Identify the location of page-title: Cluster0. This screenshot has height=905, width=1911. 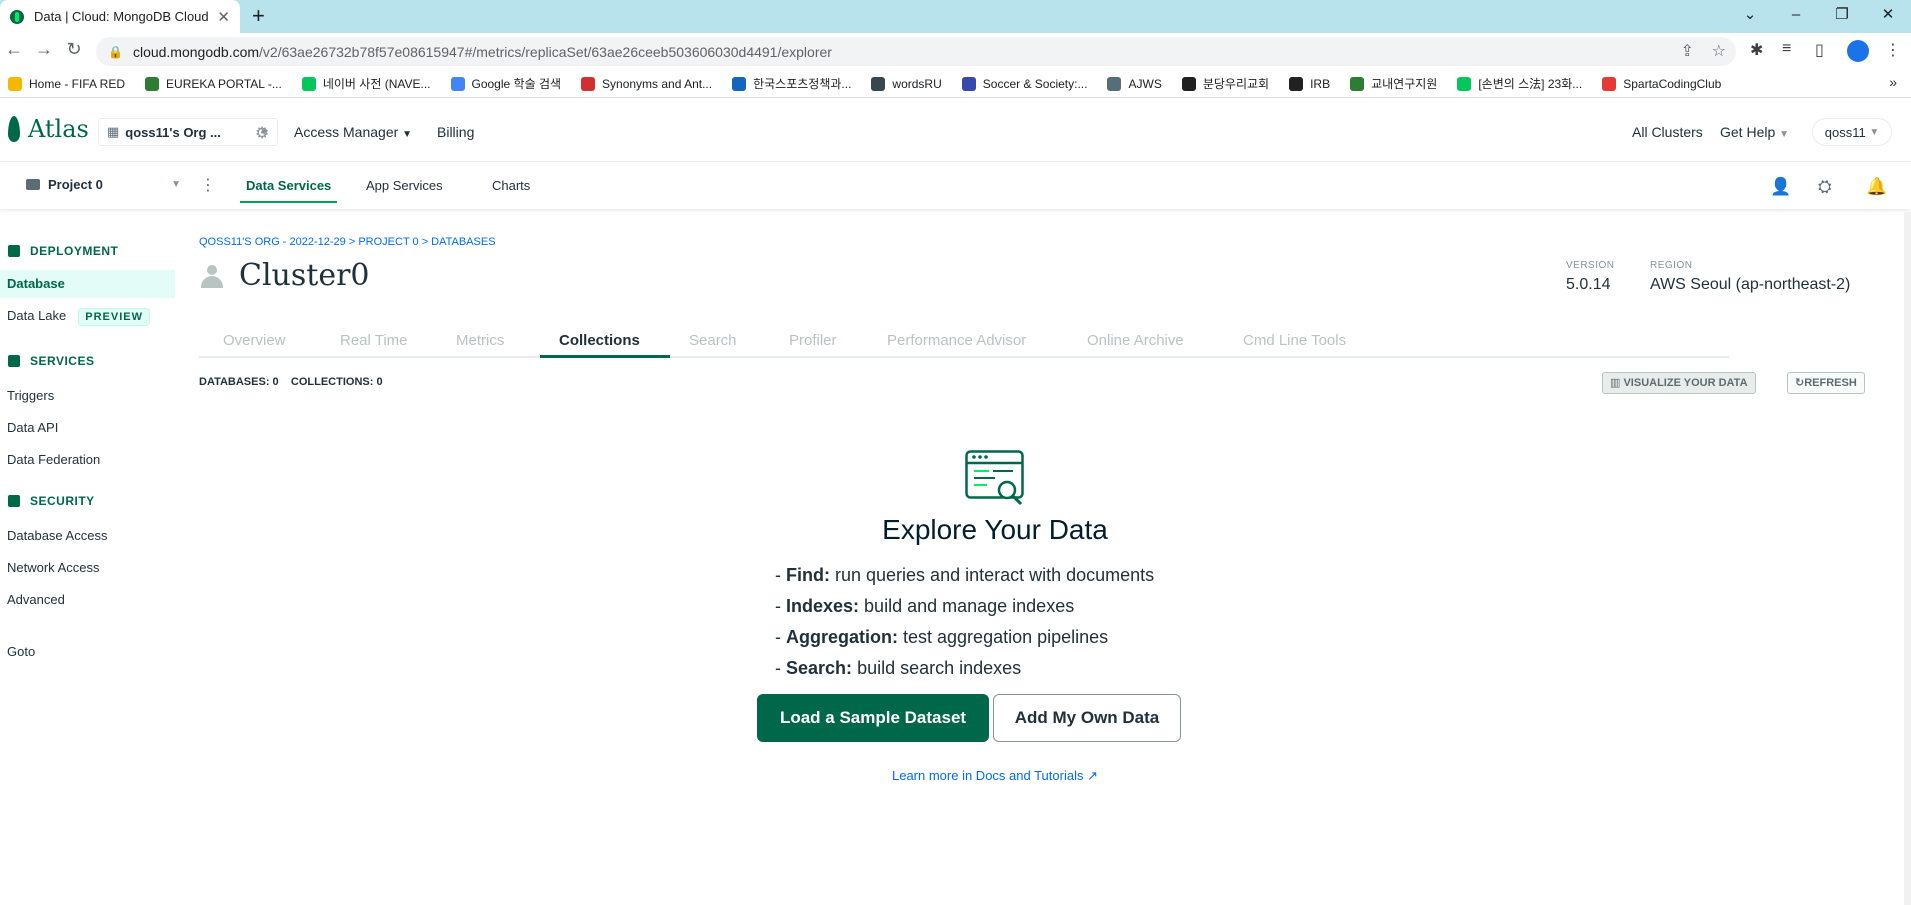
(304, 275).